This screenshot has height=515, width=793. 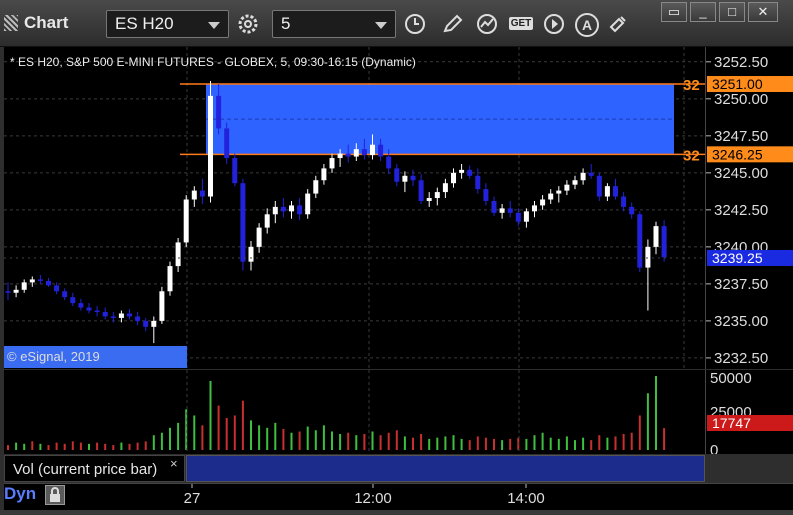 I want to click on window-title-label: Chart, so click(x=46, y=22).